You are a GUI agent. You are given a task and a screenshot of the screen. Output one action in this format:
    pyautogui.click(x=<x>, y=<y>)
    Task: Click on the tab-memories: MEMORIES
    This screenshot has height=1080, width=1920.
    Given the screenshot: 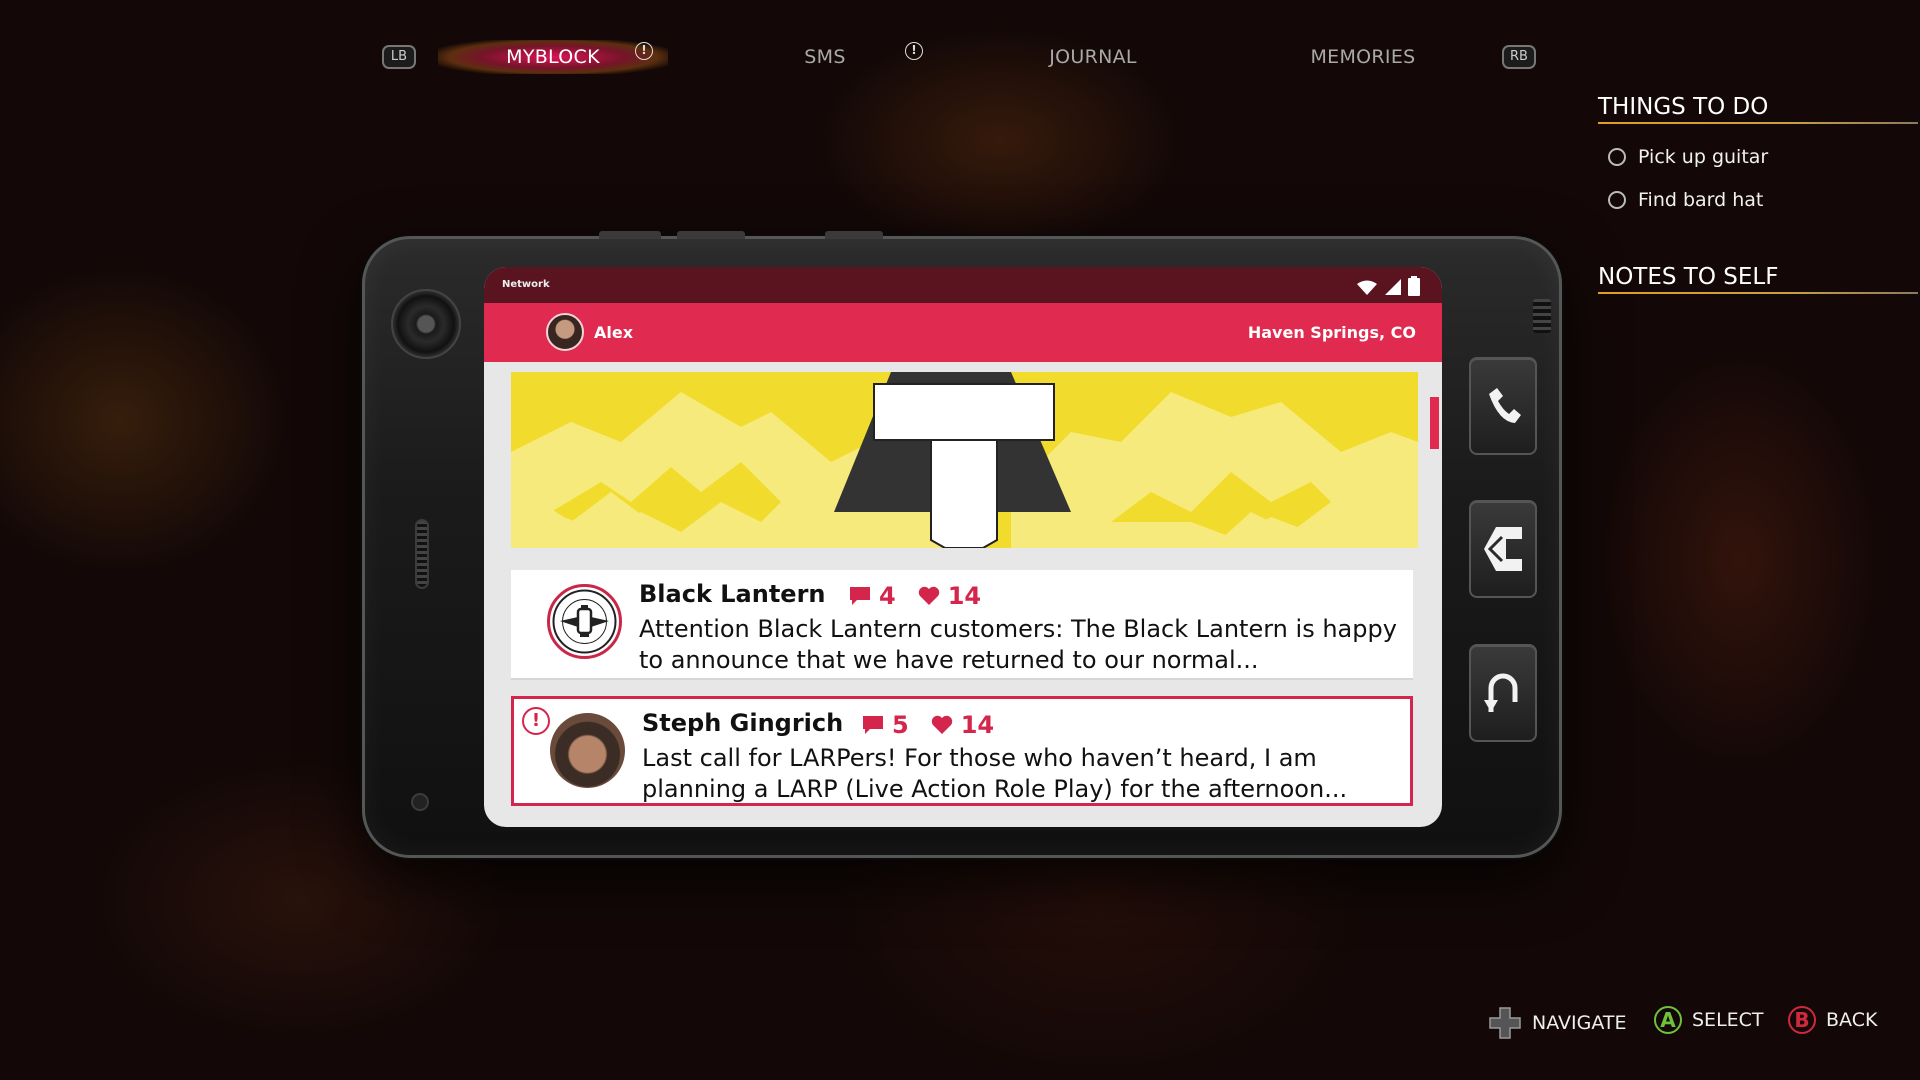 What is the action you would take?
    pyautogui.click(x=1363, y=57)
    